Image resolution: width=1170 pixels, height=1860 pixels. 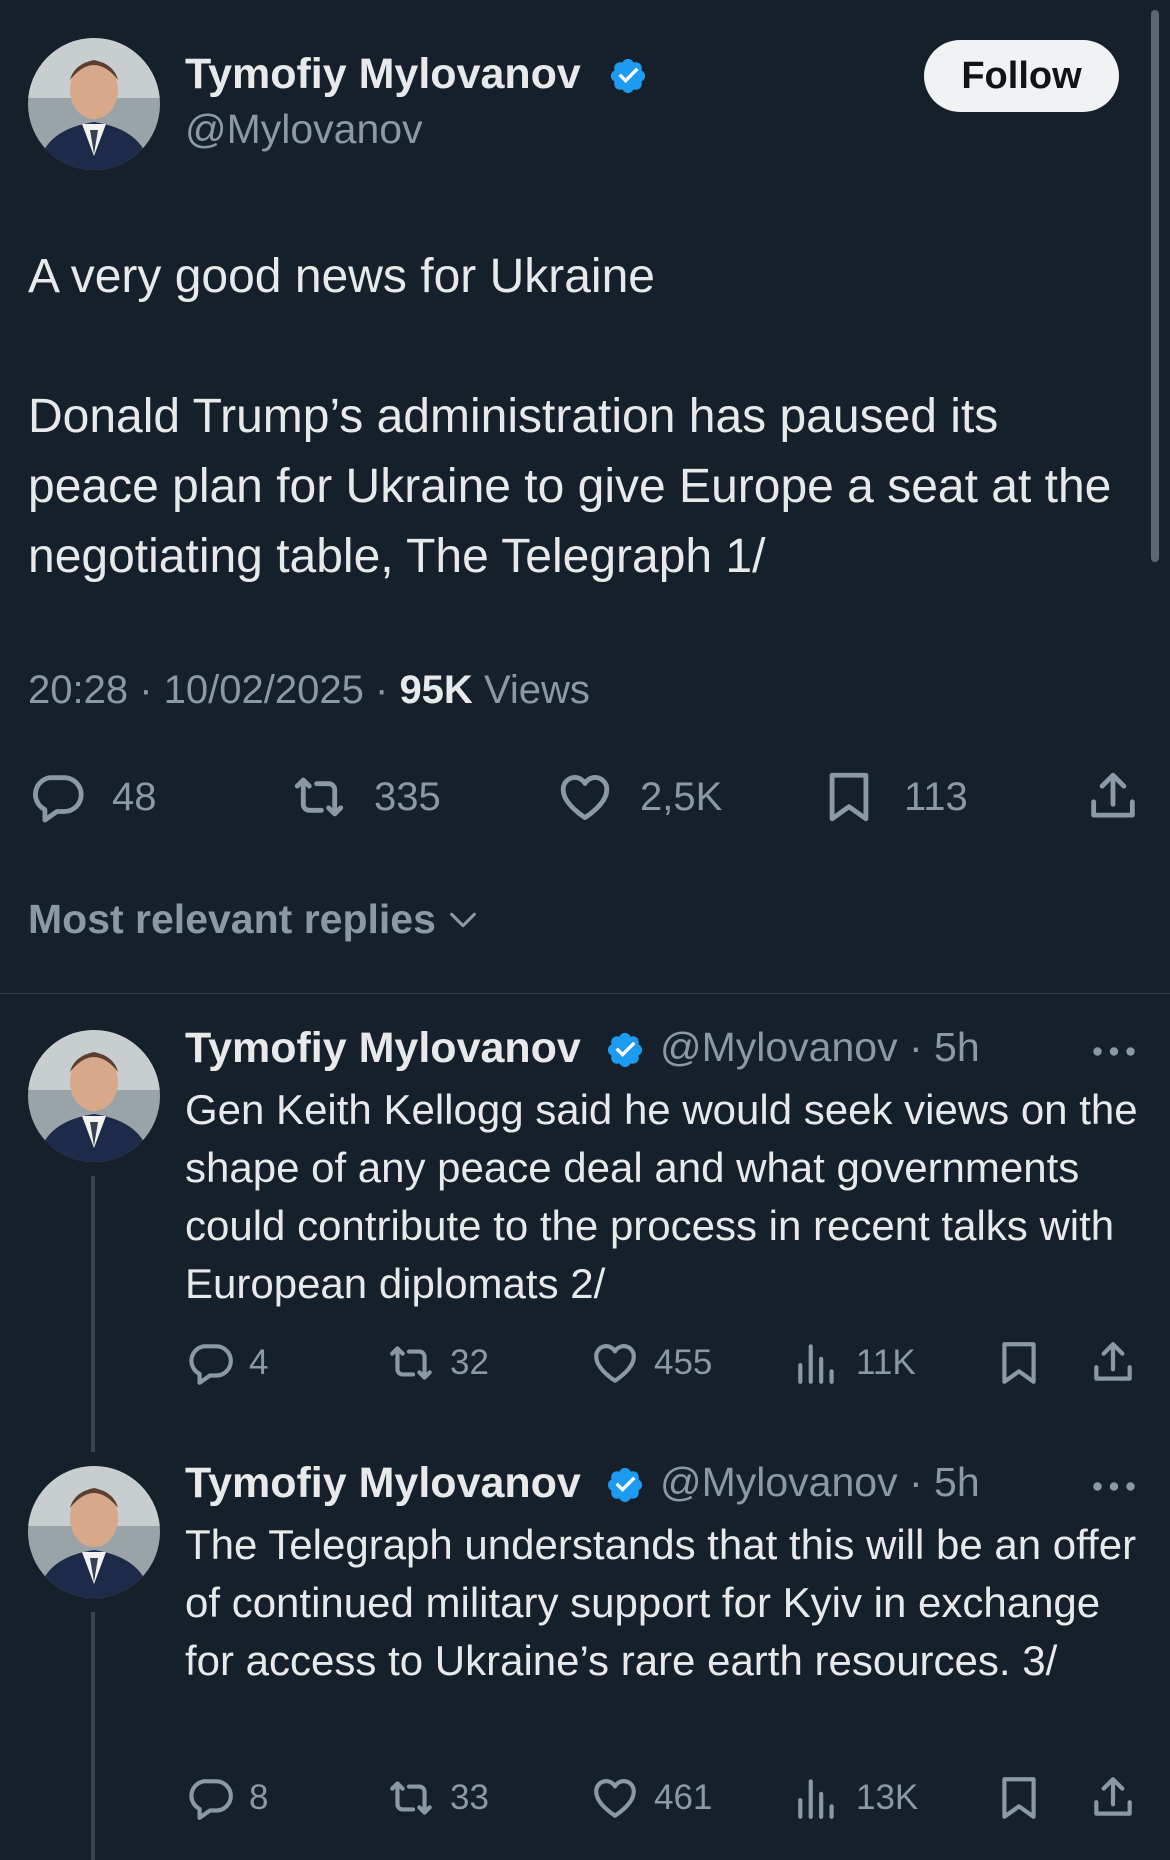 I want to click on repost-count: 33, so click(x=469, y=1797).